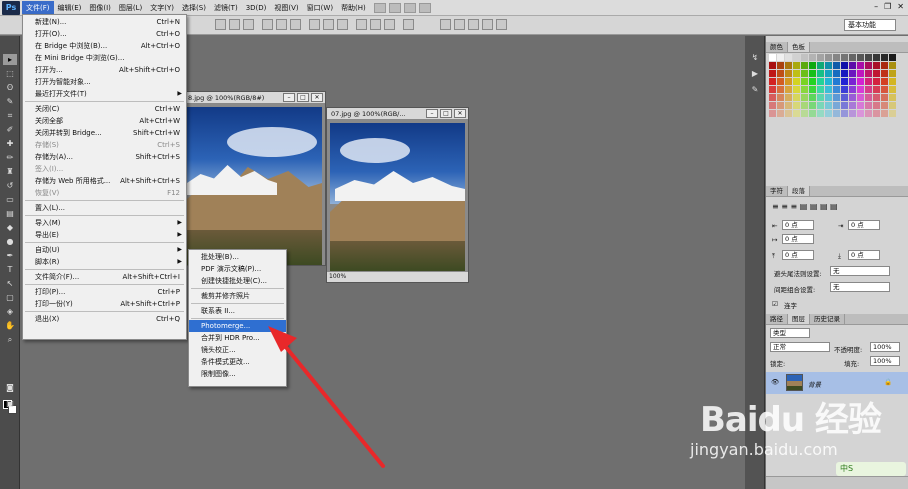 This screenshot has height=489, width=908. Describe the element at coordinates (10, 311) in the screenshot. I see `3d-tool-icon: ◈` at that location.